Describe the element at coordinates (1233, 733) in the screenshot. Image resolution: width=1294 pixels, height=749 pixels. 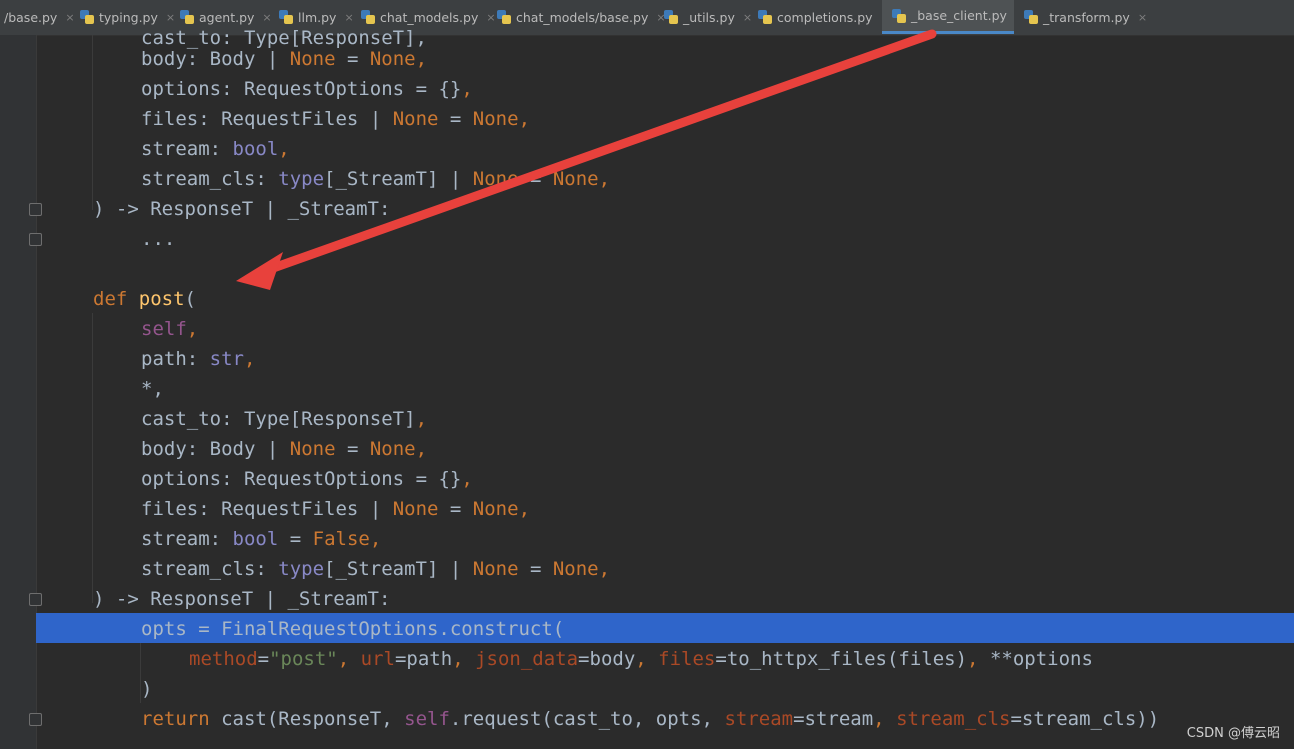
I see `watermark: CSDN @傅云昭` at that location.